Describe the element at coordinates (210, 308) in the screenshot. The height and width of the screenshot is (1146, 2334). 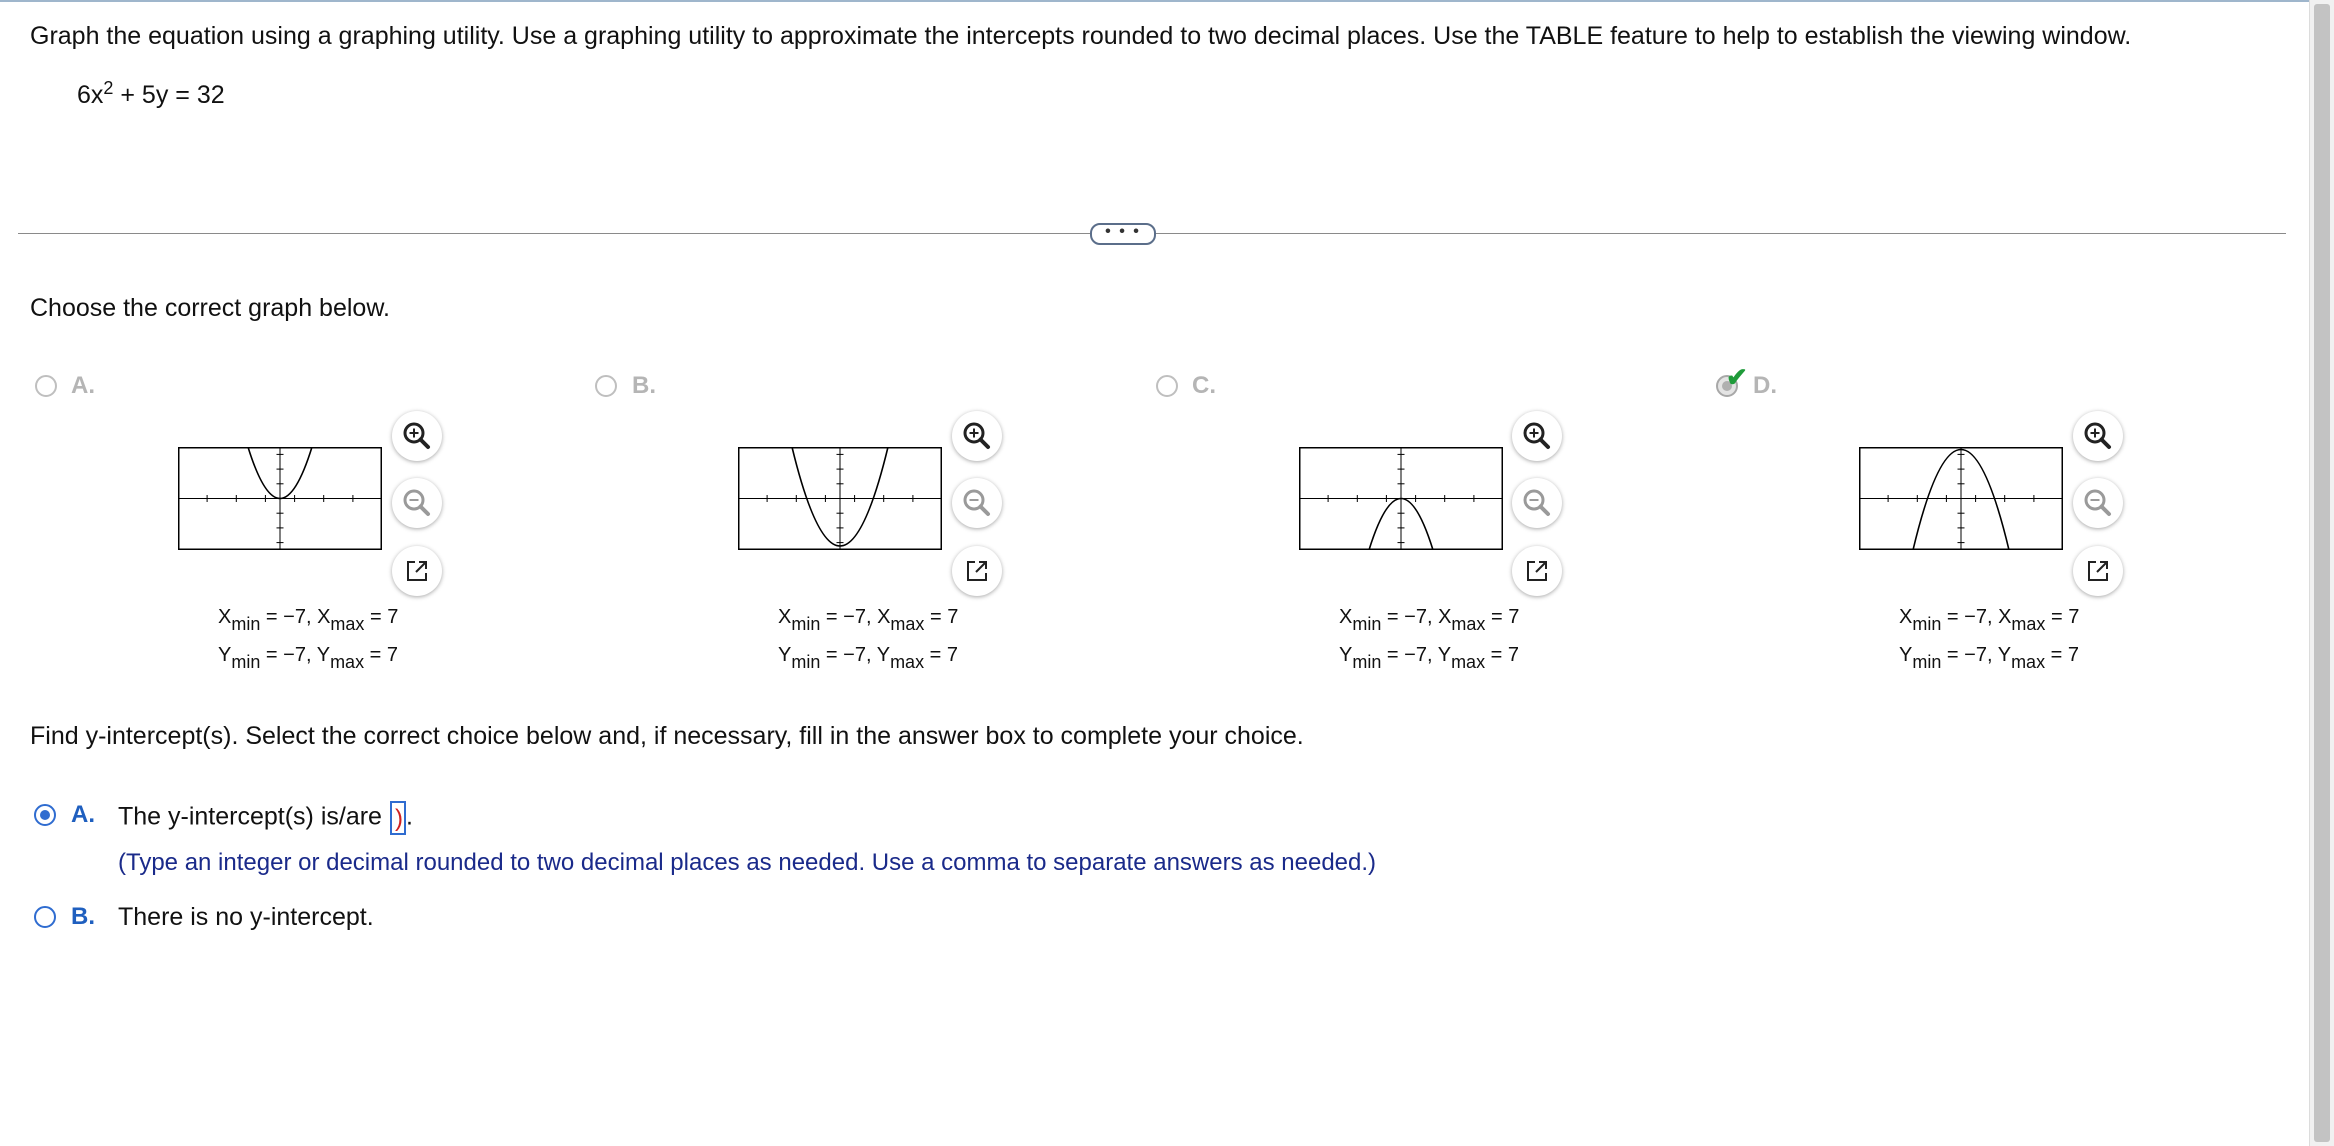
I see `graph-prompt: Choose the correct graph below.` at that location.